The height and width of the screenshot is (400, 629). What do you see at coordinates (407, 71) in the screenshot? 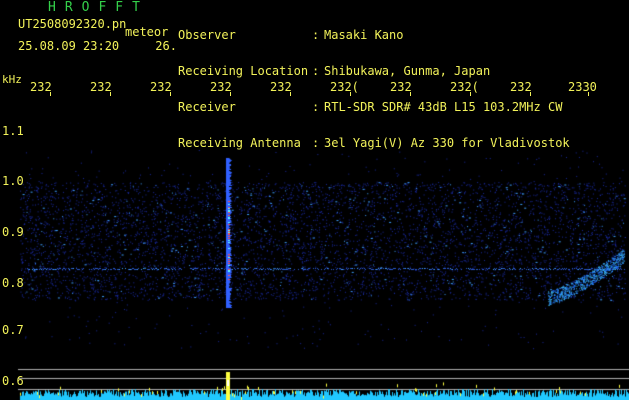
I see `location-value: Shibukawa, Gunma, Japan` at bounding box center [407, 71].